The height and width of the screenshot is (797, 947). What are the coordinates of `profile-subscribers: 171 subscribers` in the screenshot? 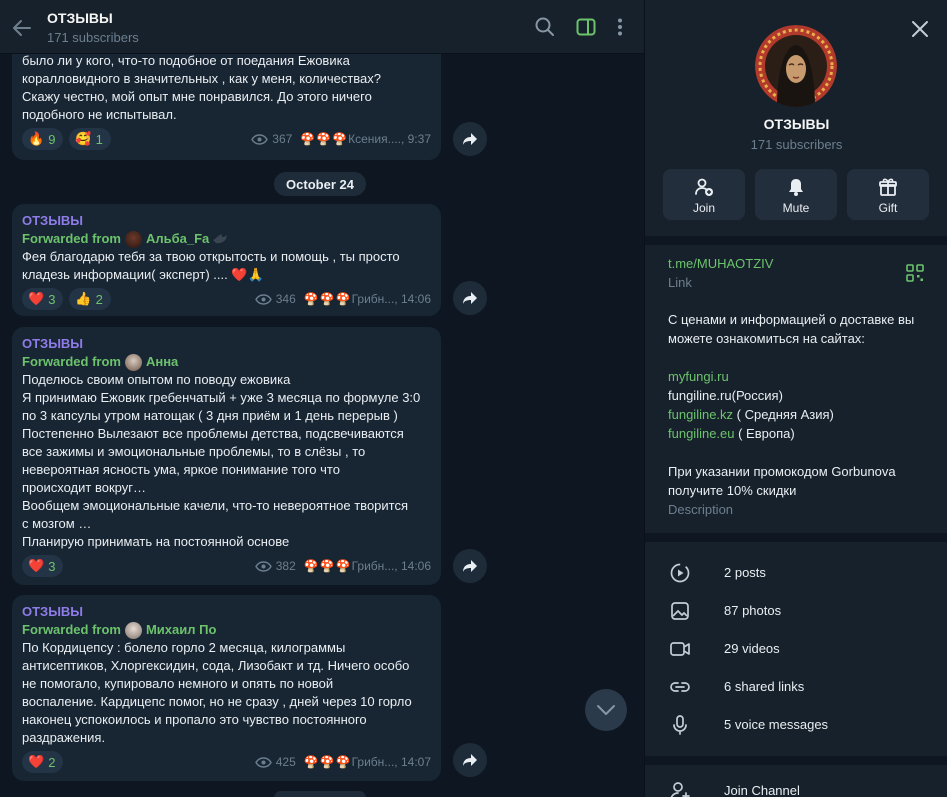 It's located at (796, 144).